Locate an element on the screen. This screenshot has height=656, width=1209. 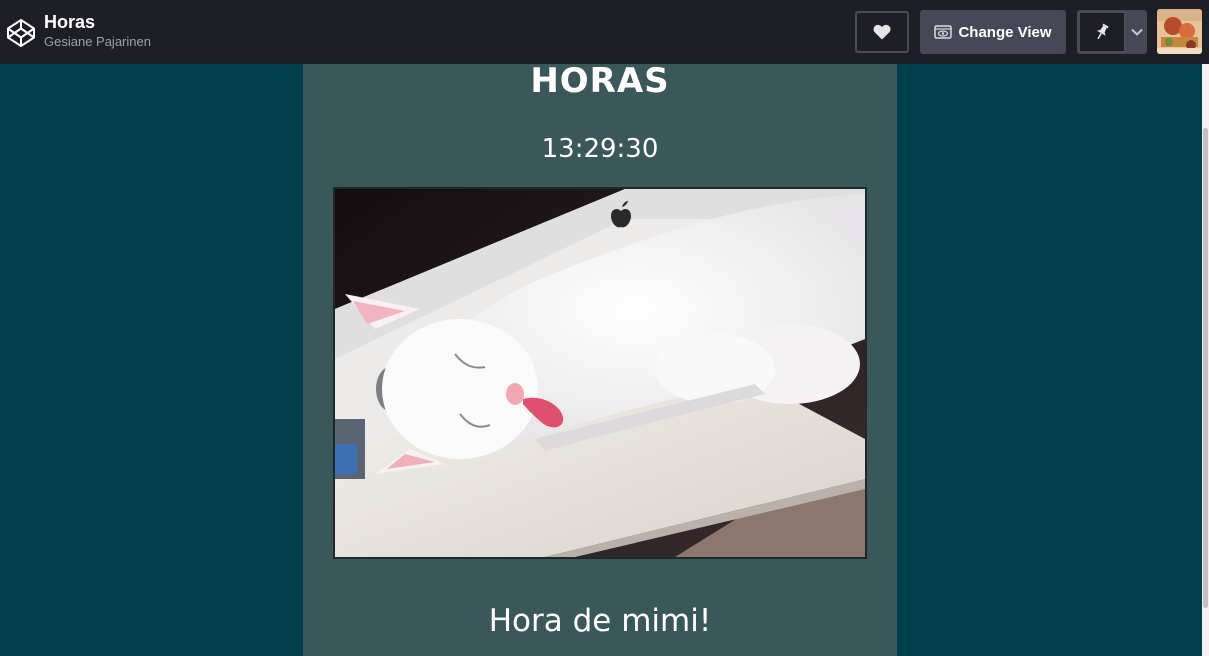
pin-button is located at coordinates (1102, 32).